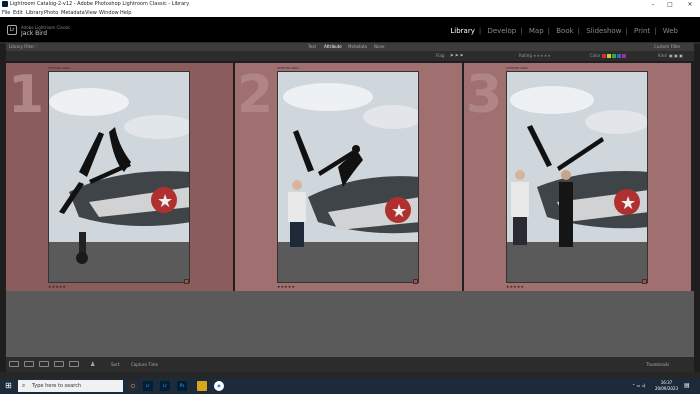 The height and width of the screenshot is (394, 700). Describe the element at coordinates (148, 386) in the screenshot. I see `lightroom-taskbar-icon: Lr` at that location.